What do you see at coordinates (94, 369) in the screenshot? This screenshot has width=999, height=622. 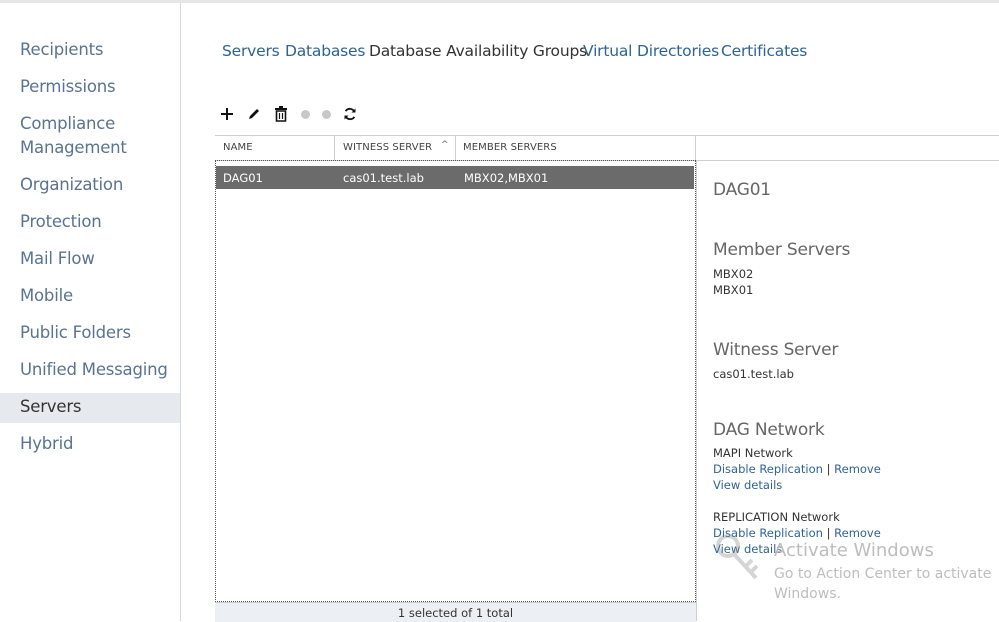 I see `sidebar-item-label: Unified Messaging` at bounding box center [94, 369].